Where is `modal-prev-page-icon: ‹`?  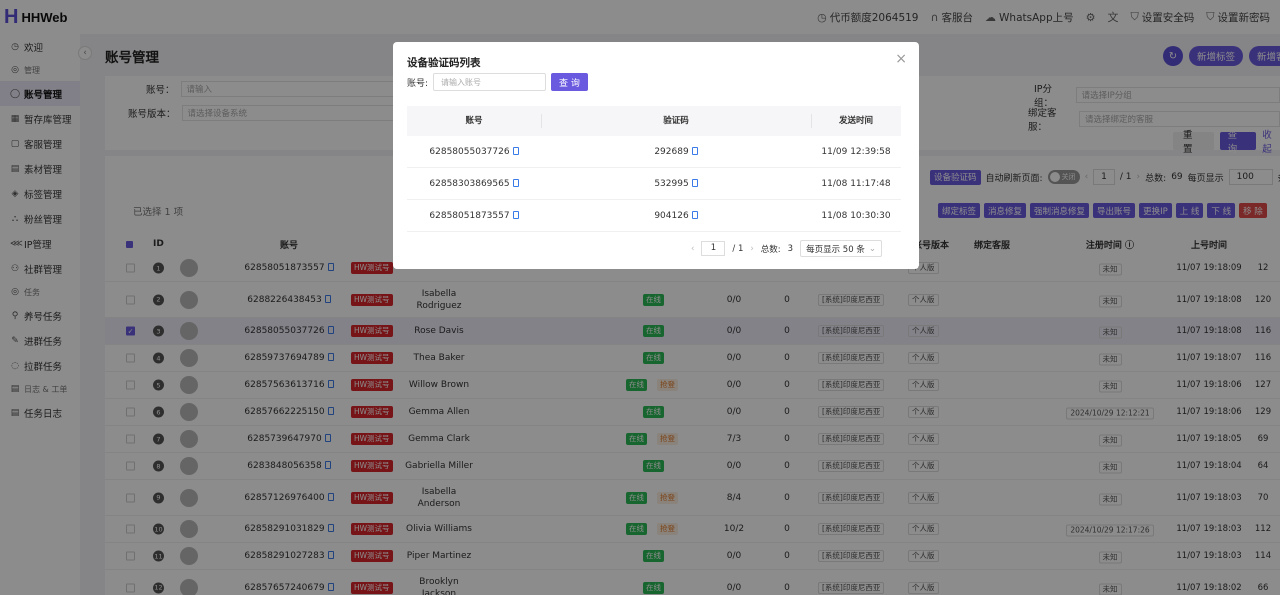
modal-prev-page-icon: ‹ is located at coordinates (692, 249).